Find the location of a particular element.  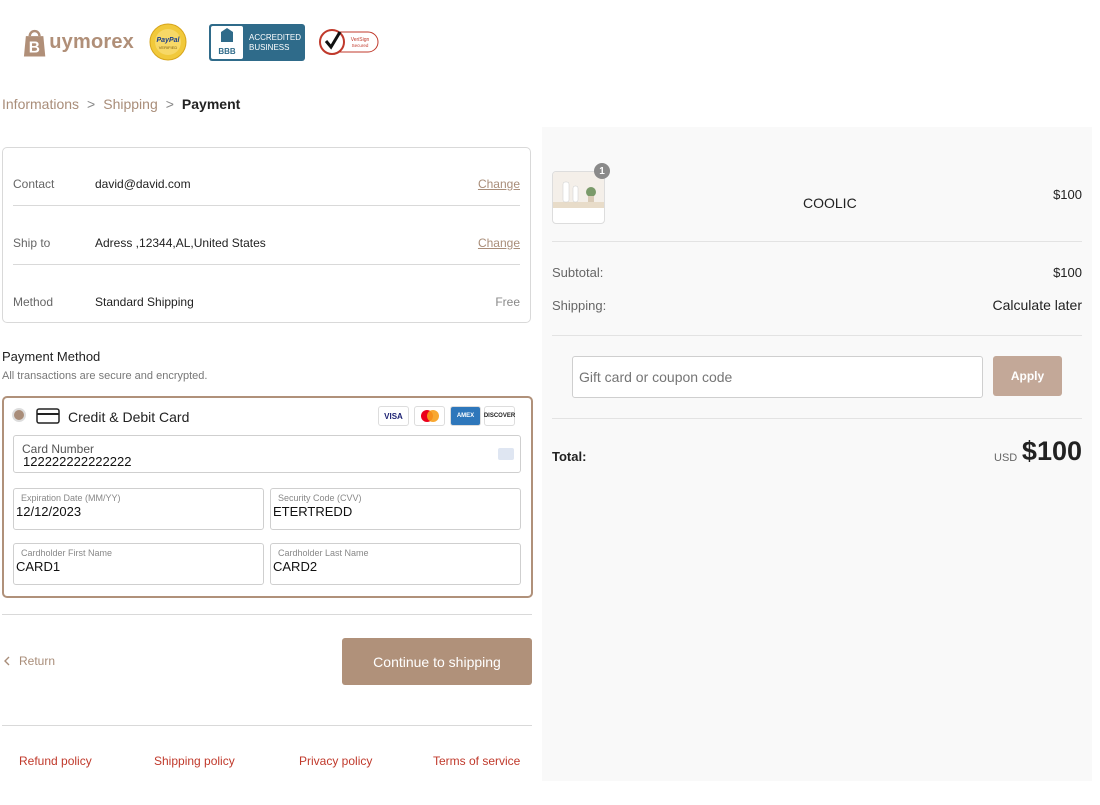

contact-value: david@david.com is located at coordinates (143, 184).